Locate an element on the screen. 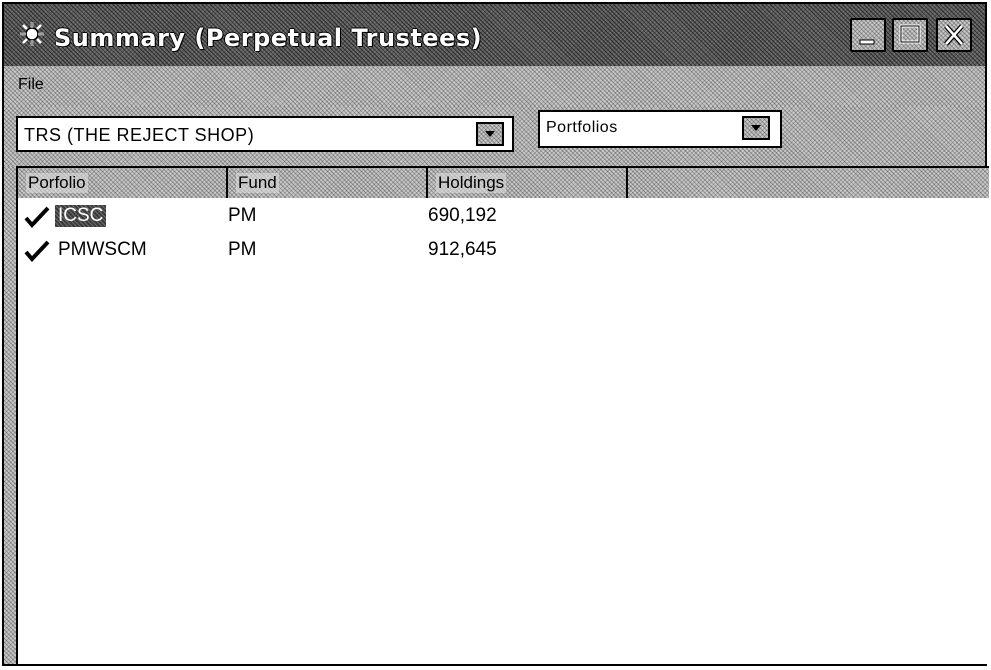 The image size is (991, 670). minimize-icon is located at coordinates (868, 35).